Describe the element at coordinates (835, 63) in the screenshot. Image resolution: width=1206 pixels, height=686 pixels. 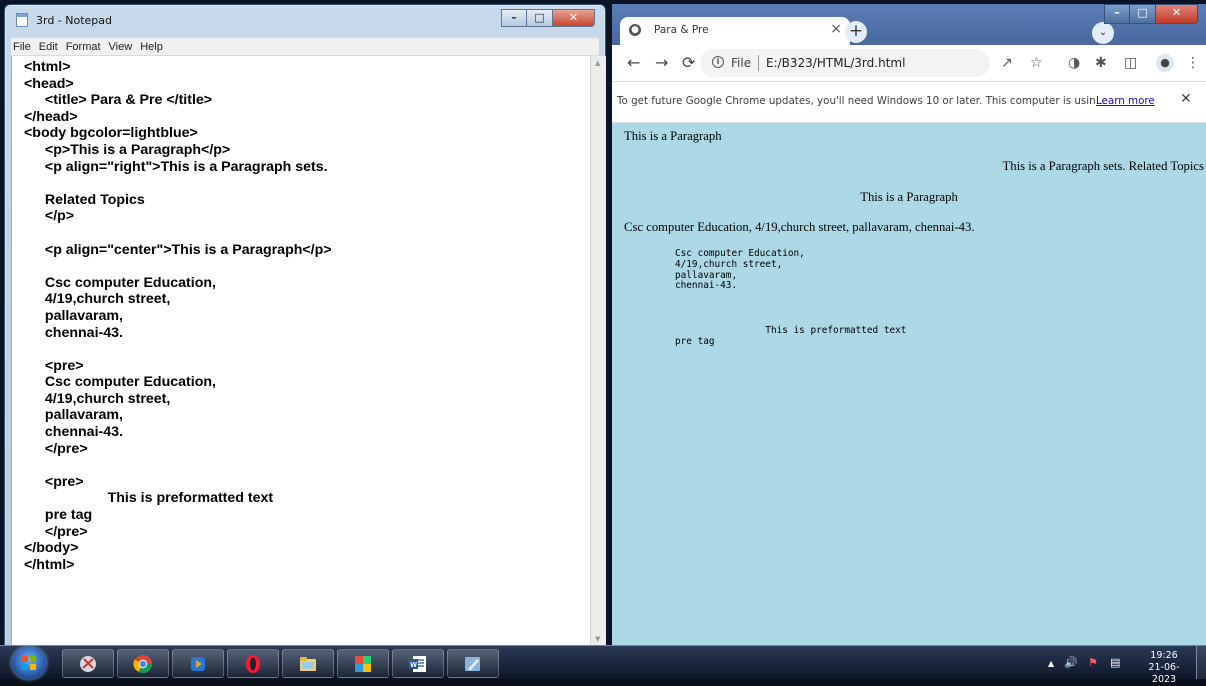
I see `address-url: E:/B323/HTML/3rd.html` at that location.